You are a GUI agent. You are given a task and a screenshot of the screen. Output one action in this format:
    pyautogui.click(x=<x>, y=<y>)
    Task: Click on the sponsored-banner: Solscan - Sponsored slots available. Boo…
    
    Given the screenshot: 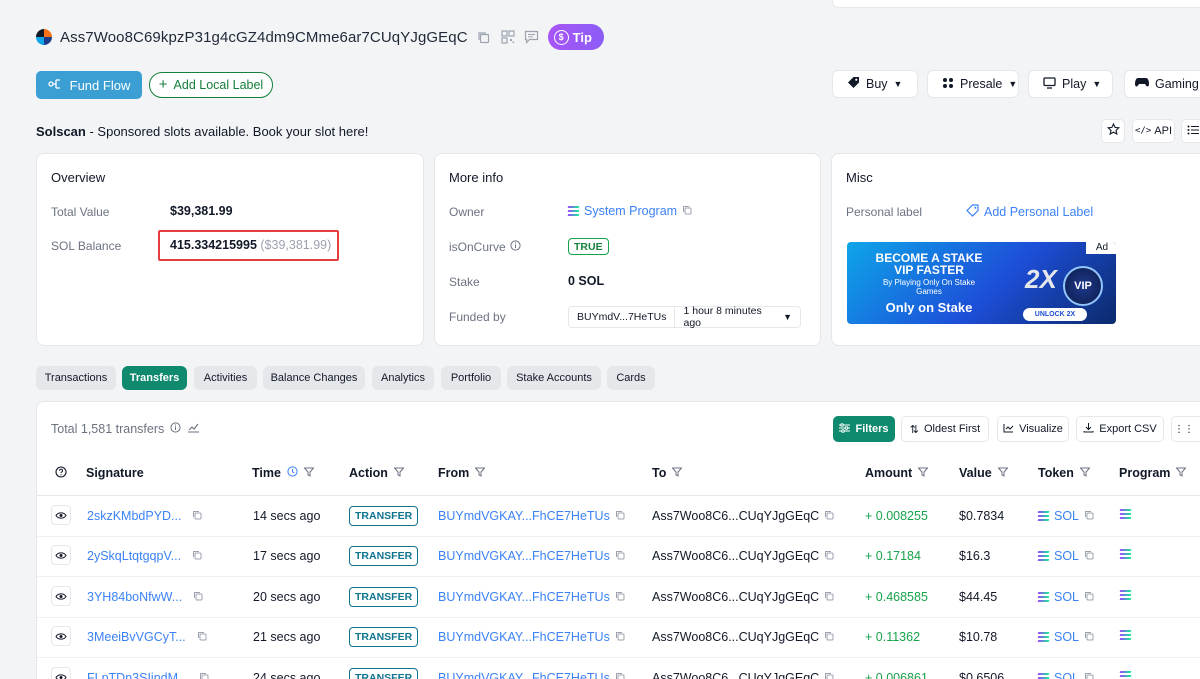 What is the action you would take?
    pyautogui.click(x=202, y=131)
    